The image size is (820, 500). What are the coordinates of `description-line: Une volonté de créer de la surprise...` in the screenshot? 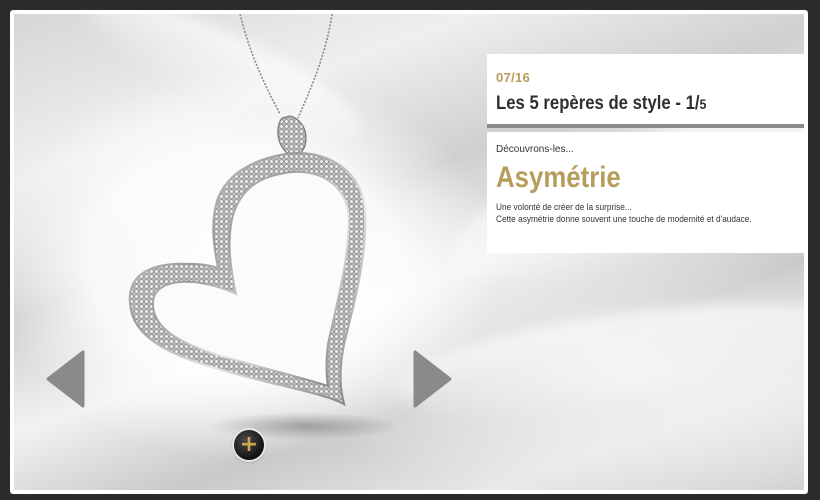 It's located at (564, 207).